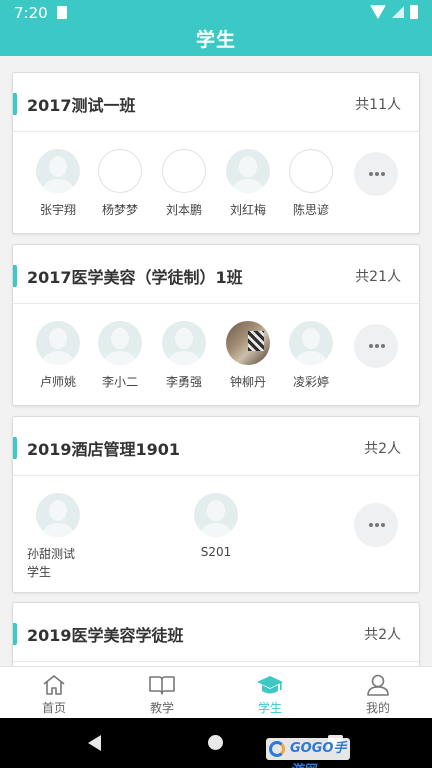 The height and width of the screenshot is (768, 432). I want to click on tab-label: 教学, so click(161, 708).